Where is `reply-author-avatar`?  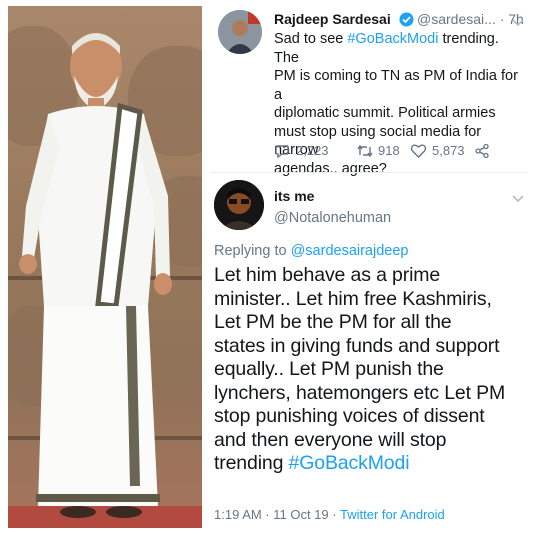 reply-author-avatar is located at coordinates (239, 205).